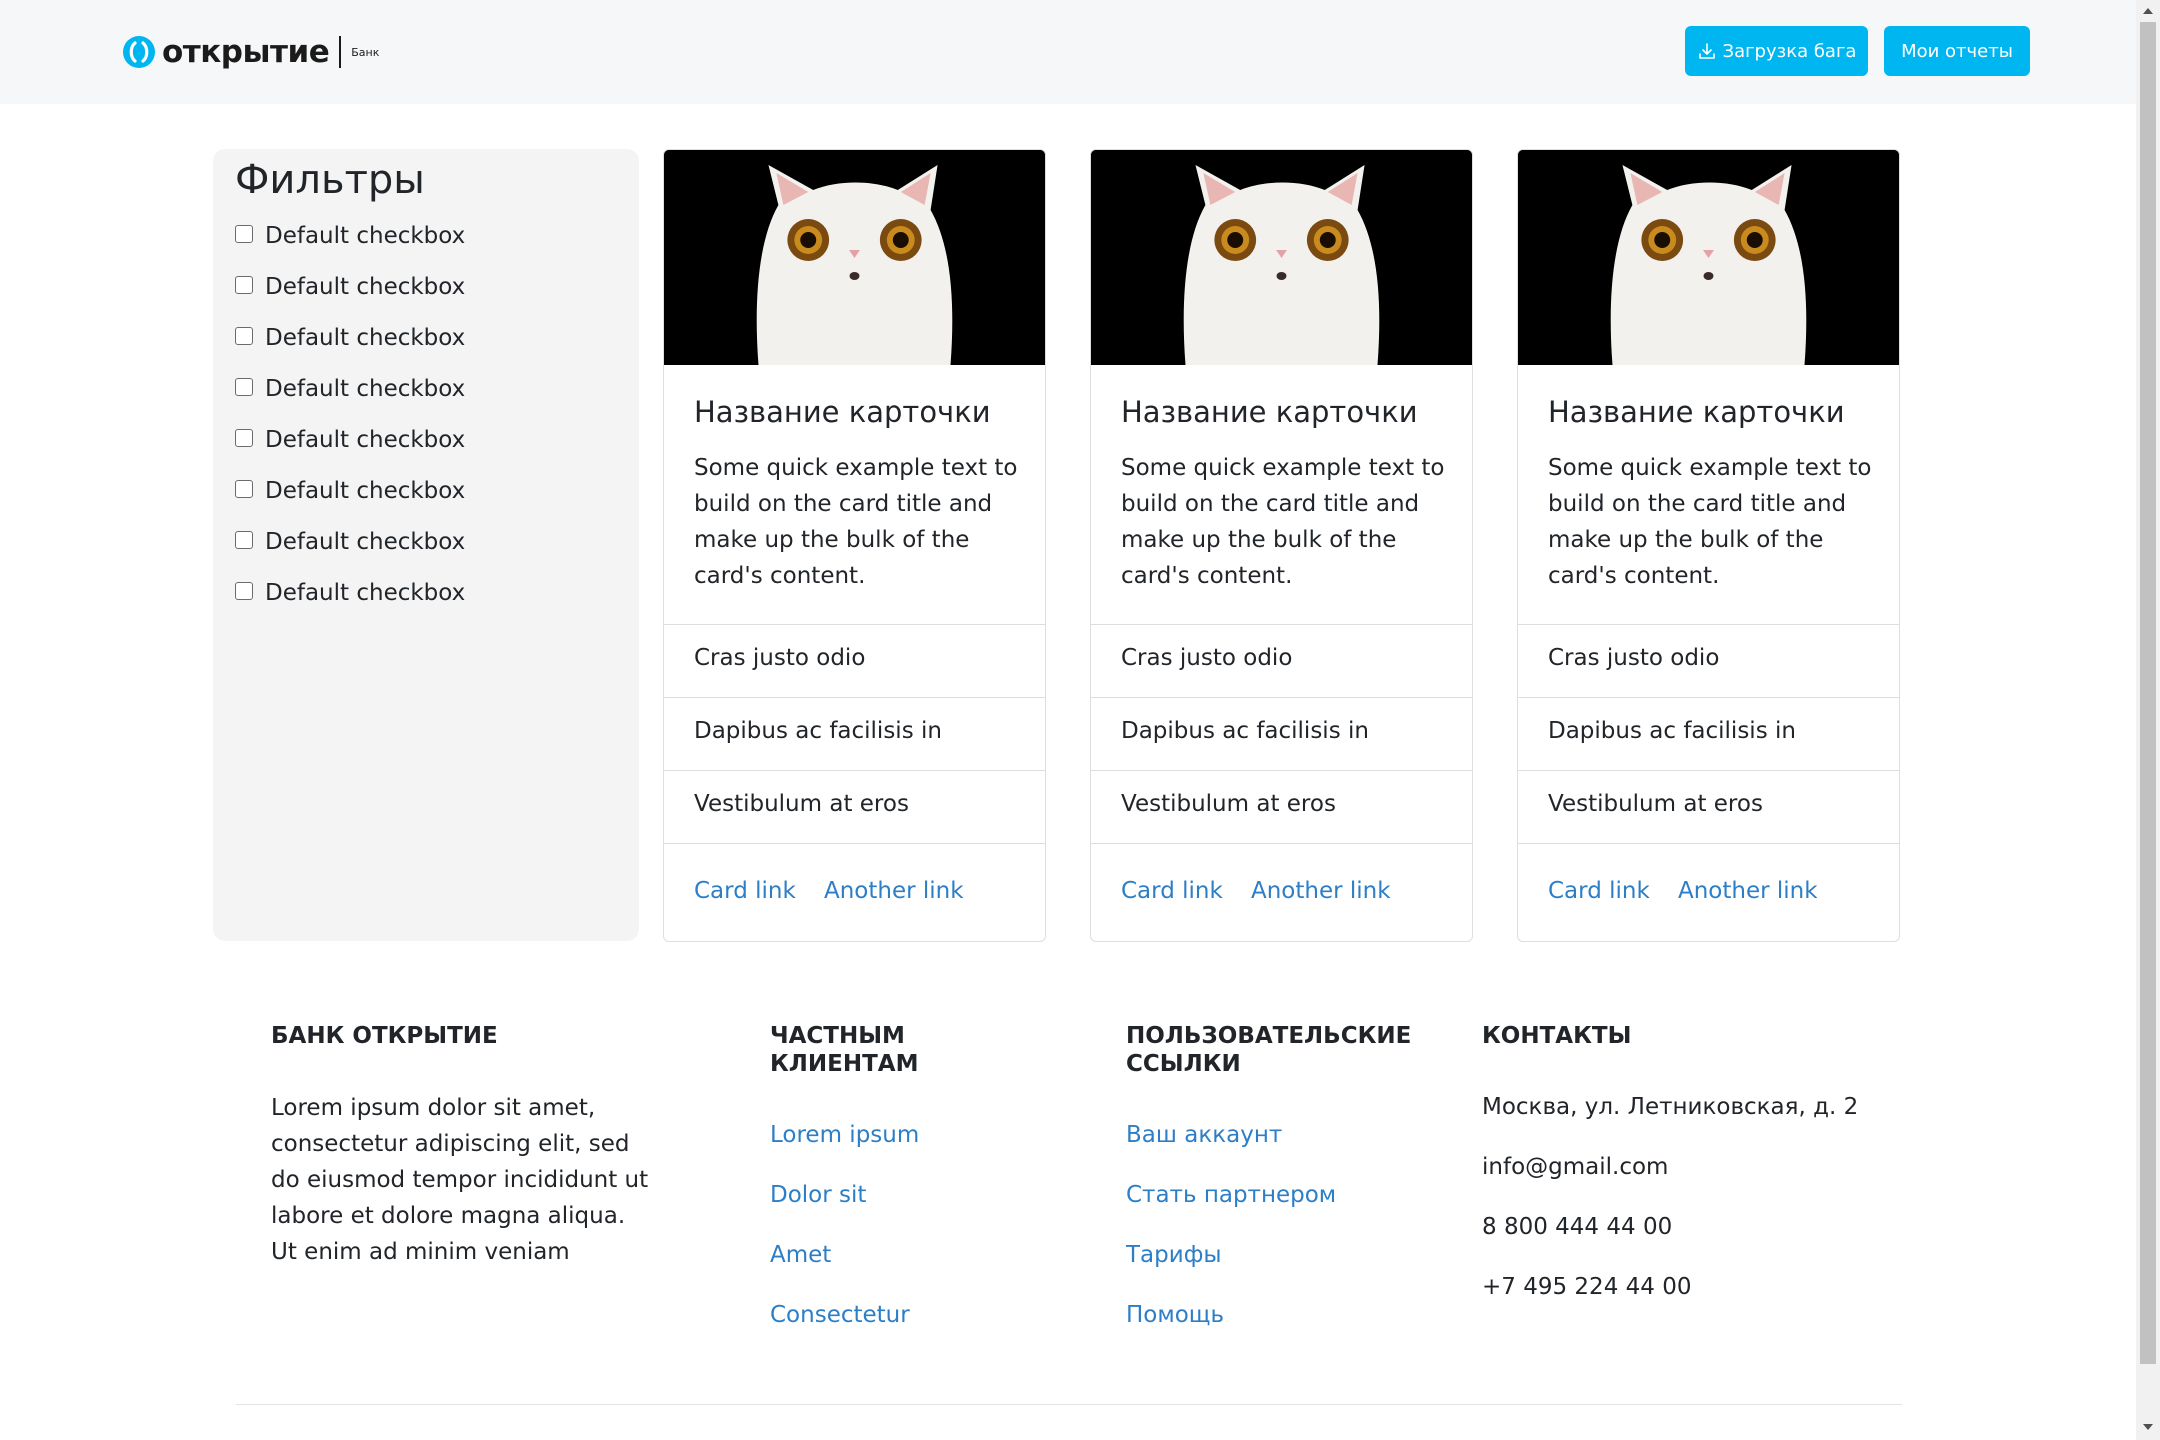 The image size is (2160, 1440). I want to click on filters-title: Фильтры, so click(330, 180).